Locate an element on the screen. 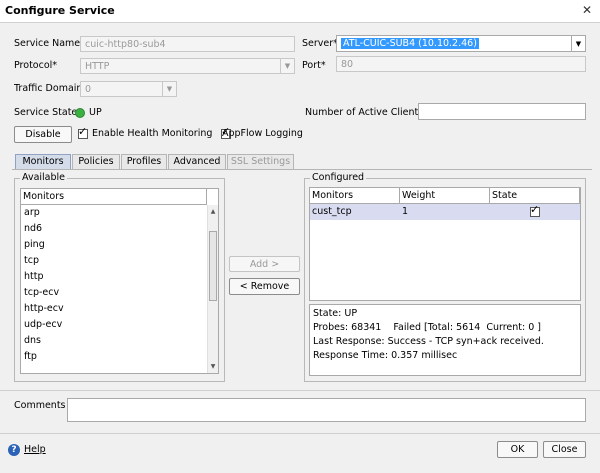 Image resolution: width=600 pixels, height=473 pixels. scroll-down-icon: ▼ is located at coordinates (213, 366).